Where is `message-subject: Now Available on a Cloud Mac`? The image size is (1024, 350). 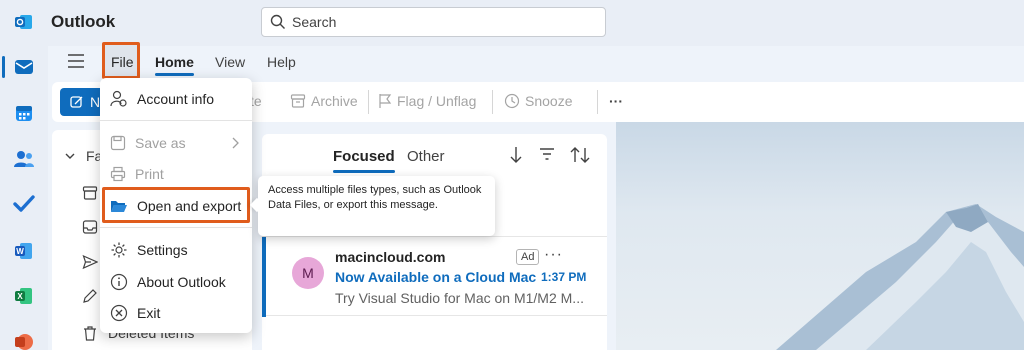
message-subject: Now Available on a Cloud Mac is located at coordinates (436, 277).